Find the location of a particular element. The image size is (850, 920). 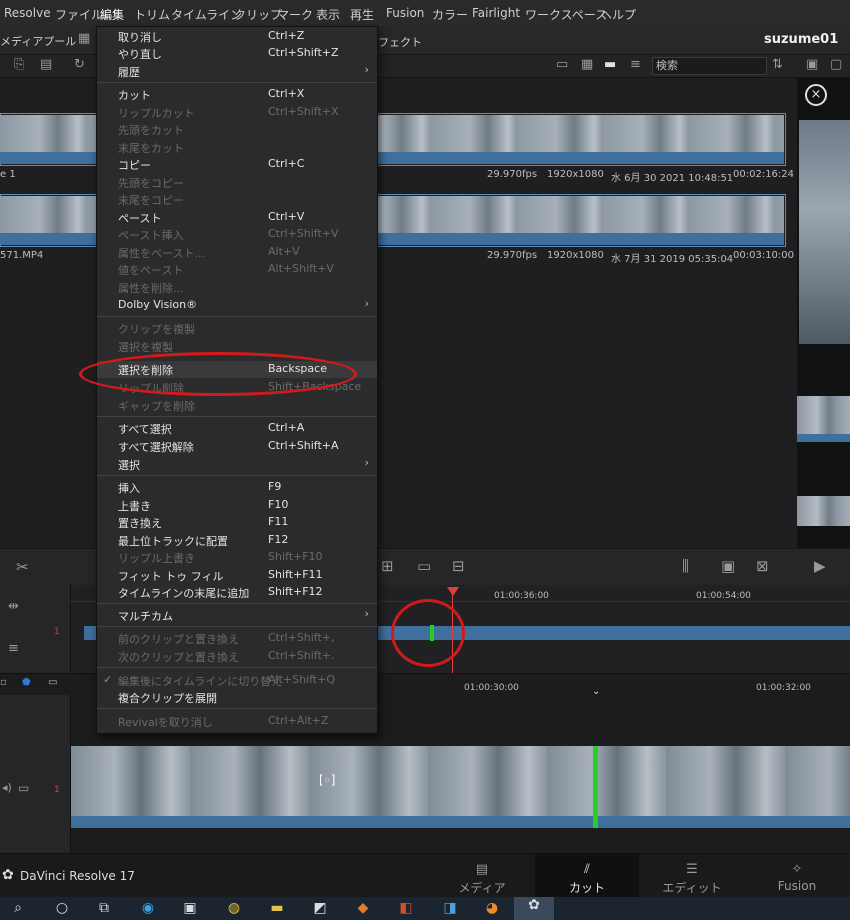

strip-view-icon: ▬ is located at coordinates (610, 64).